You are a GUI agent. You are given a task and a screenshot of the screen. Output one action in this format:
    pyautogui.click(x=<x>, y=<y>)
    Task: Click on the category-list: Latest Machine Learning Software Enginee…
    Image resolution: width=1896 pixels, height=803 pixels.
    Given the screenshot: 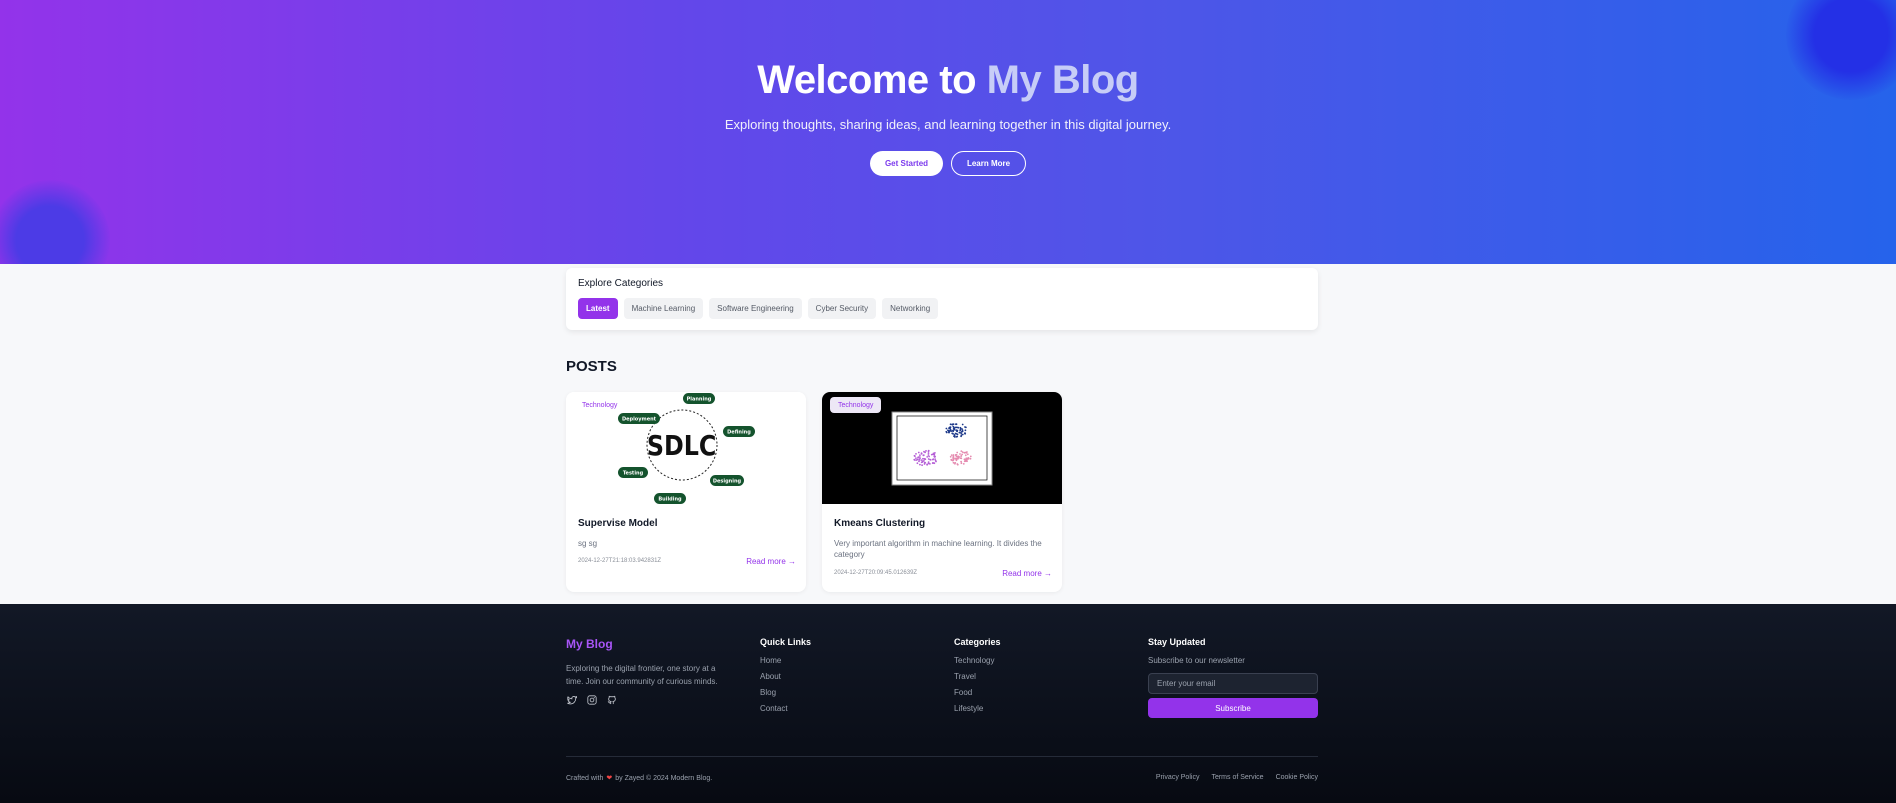 What is the action you would take?
    pyautogui.click(x=758, y=308)
    